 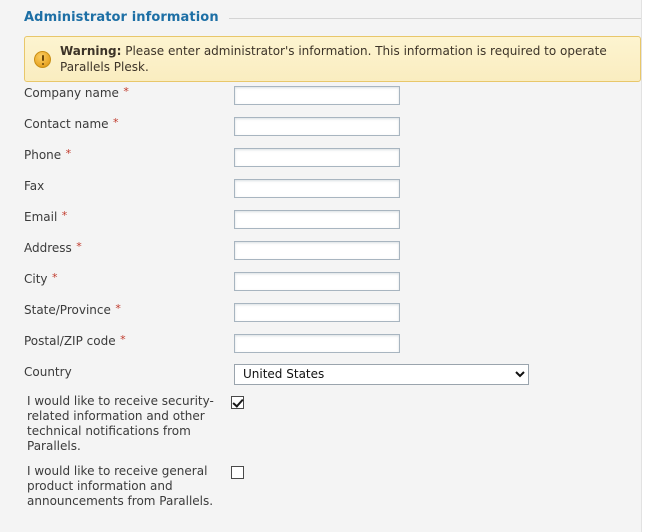 I want to click on form-row-state-province: State/Province *, so click(x=320, y=315).